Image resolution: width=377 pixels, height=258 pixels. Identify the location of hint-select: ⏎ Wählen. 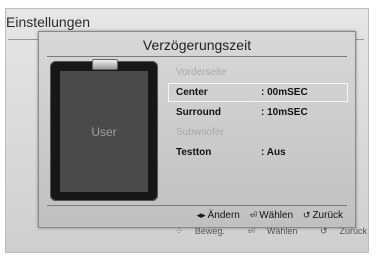
(271, 215).